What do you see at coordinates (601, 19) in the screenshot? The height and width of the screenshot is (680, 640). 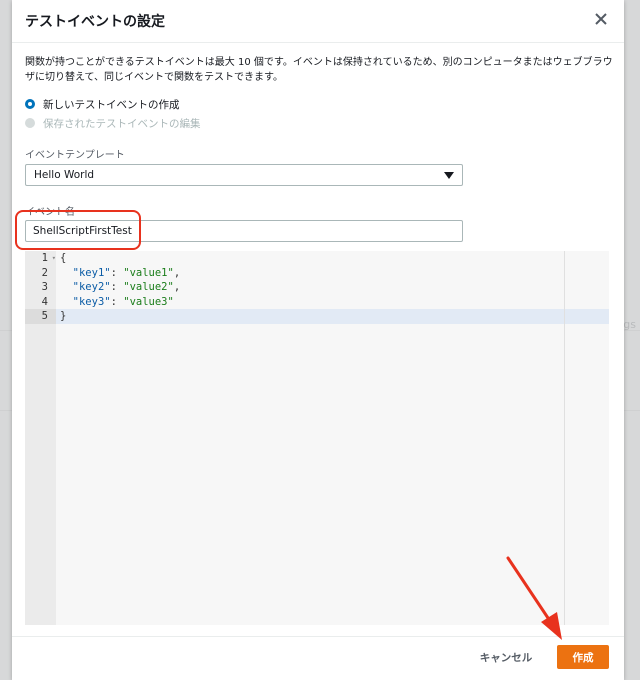 I see `close-icon` at bounding box center [601, 19].